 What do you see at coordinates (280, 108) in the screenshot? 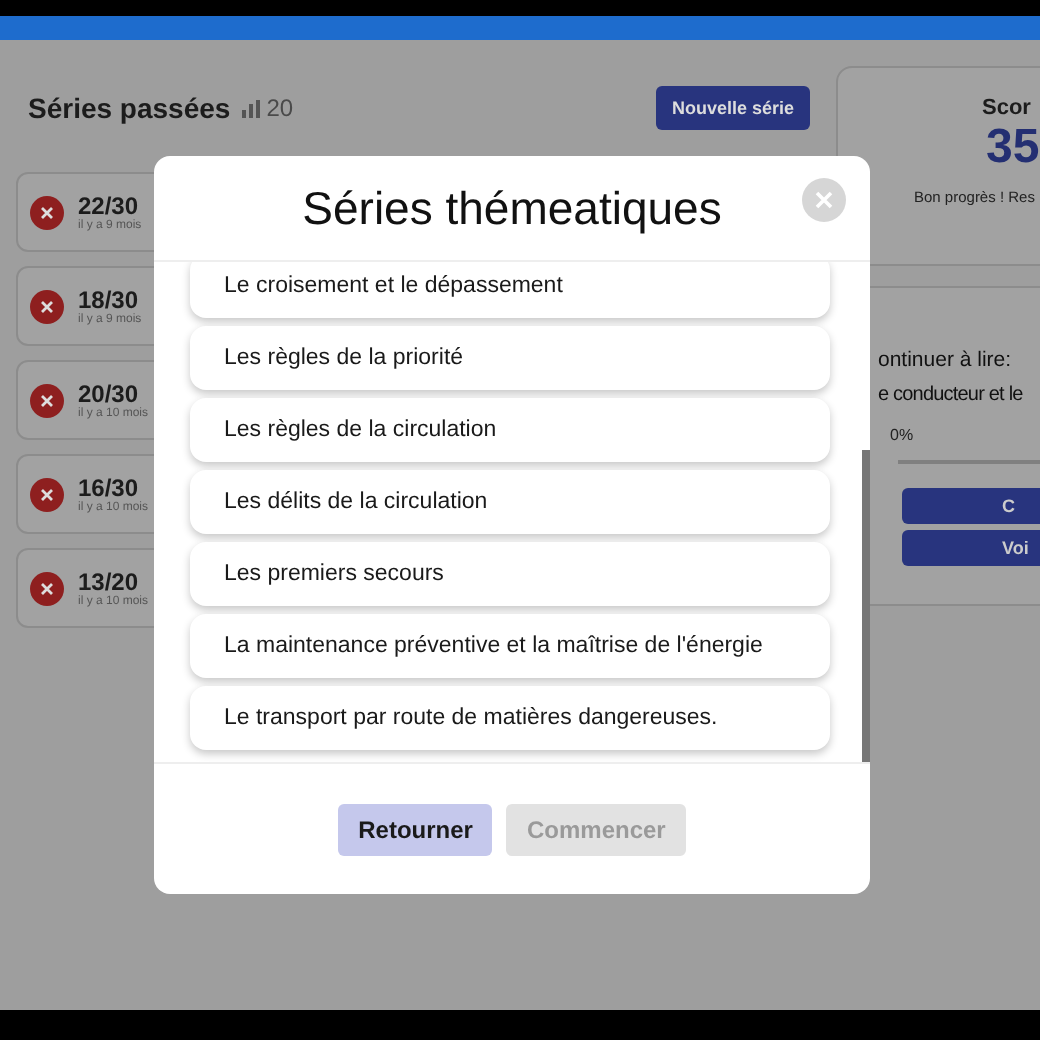
I see `series-count: 20` at bounding box center [280, 108].